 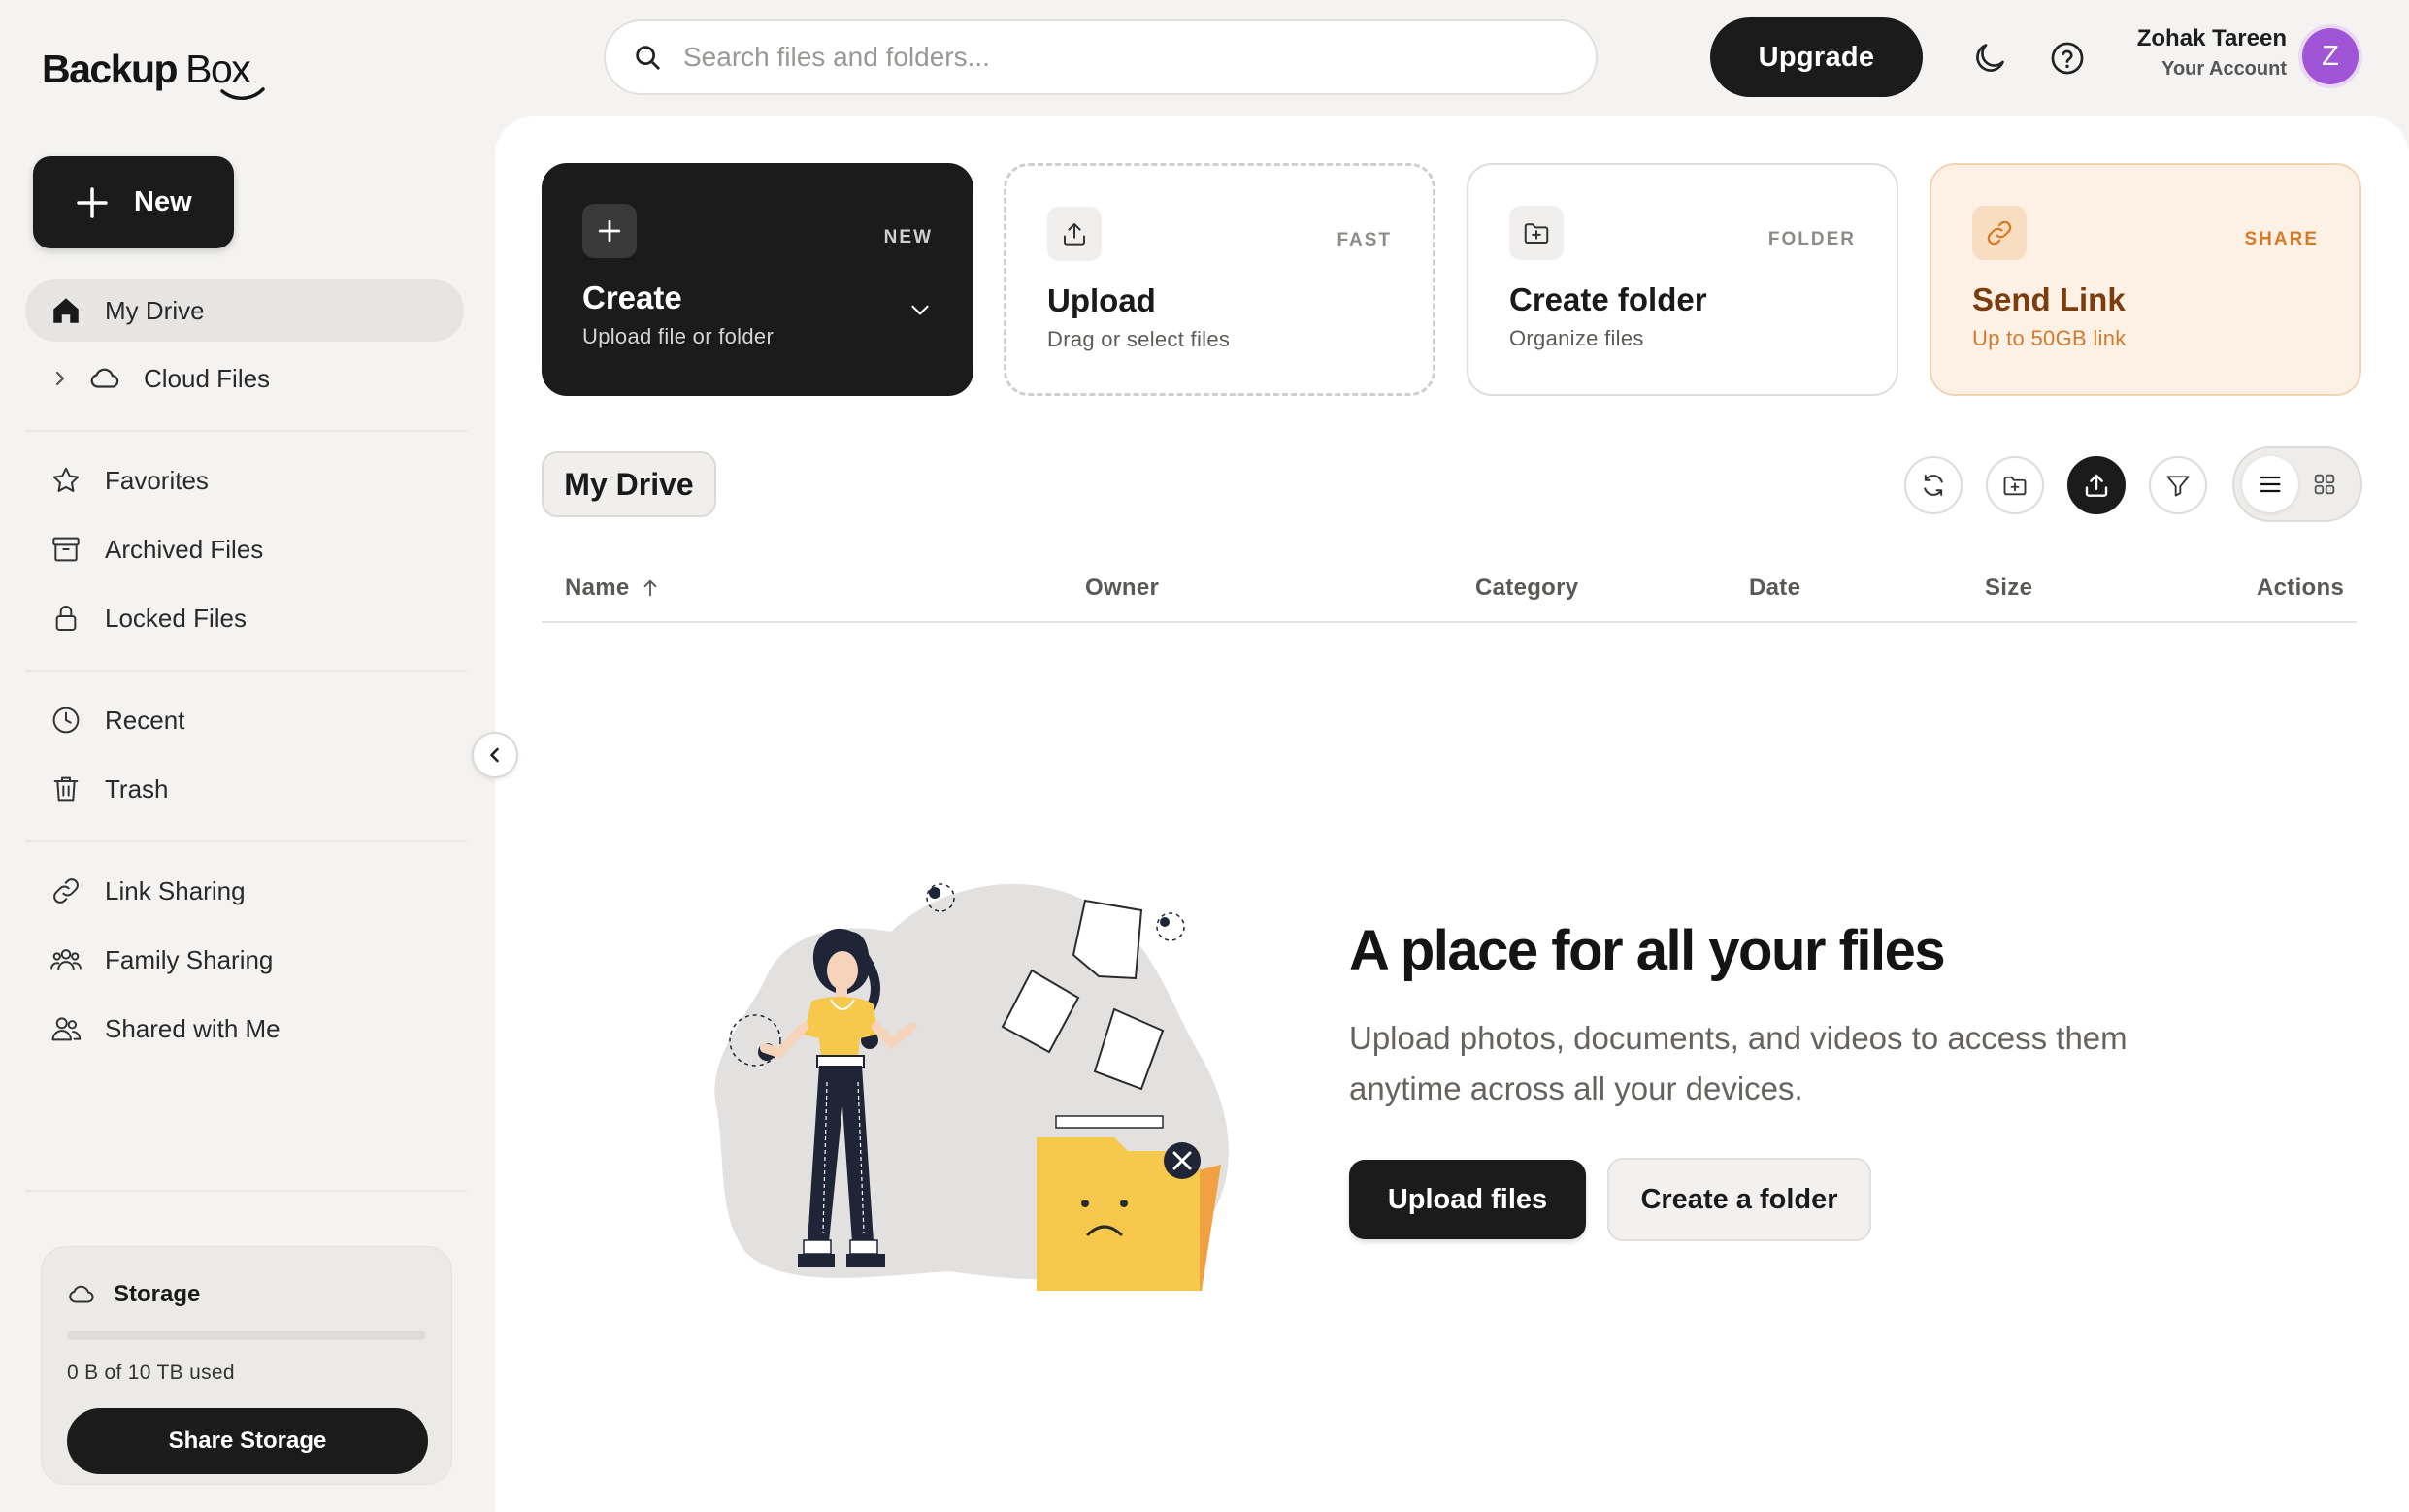 I want to click on sidebar-item-shared-with-me: Shared with Me, so click(x=244, y=1029).